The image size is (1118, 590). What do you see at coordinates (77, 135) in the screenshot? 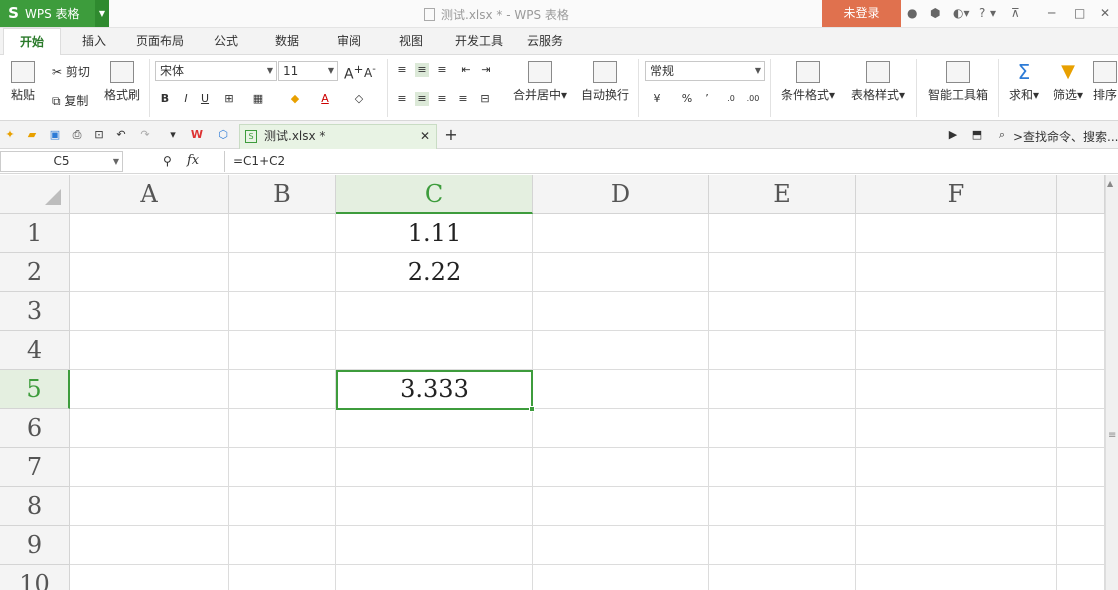
I see `print-icon: ⎙` at bounding box center [77, 135].